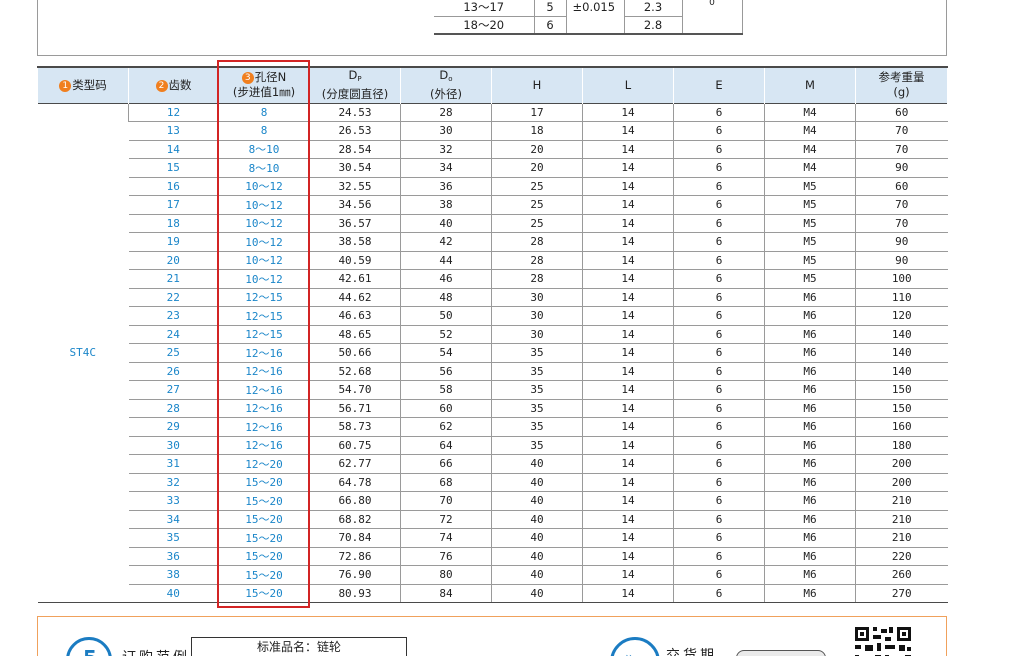 The height and width of the screenshot is (656, 1010). Describe the element at coordinates (173, 297) in the screenshot. I see `cell-z: 22` at that location.